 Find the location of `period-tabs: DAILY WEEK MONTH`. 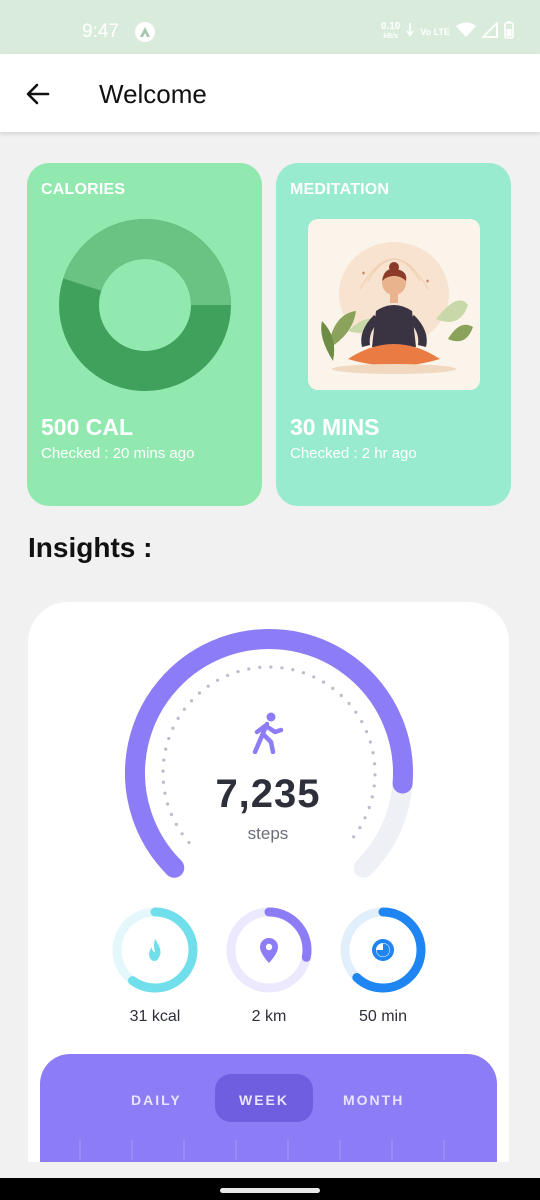

period-tabs: DAILY WEEK MONTH is located at coordinates (268, 1108).